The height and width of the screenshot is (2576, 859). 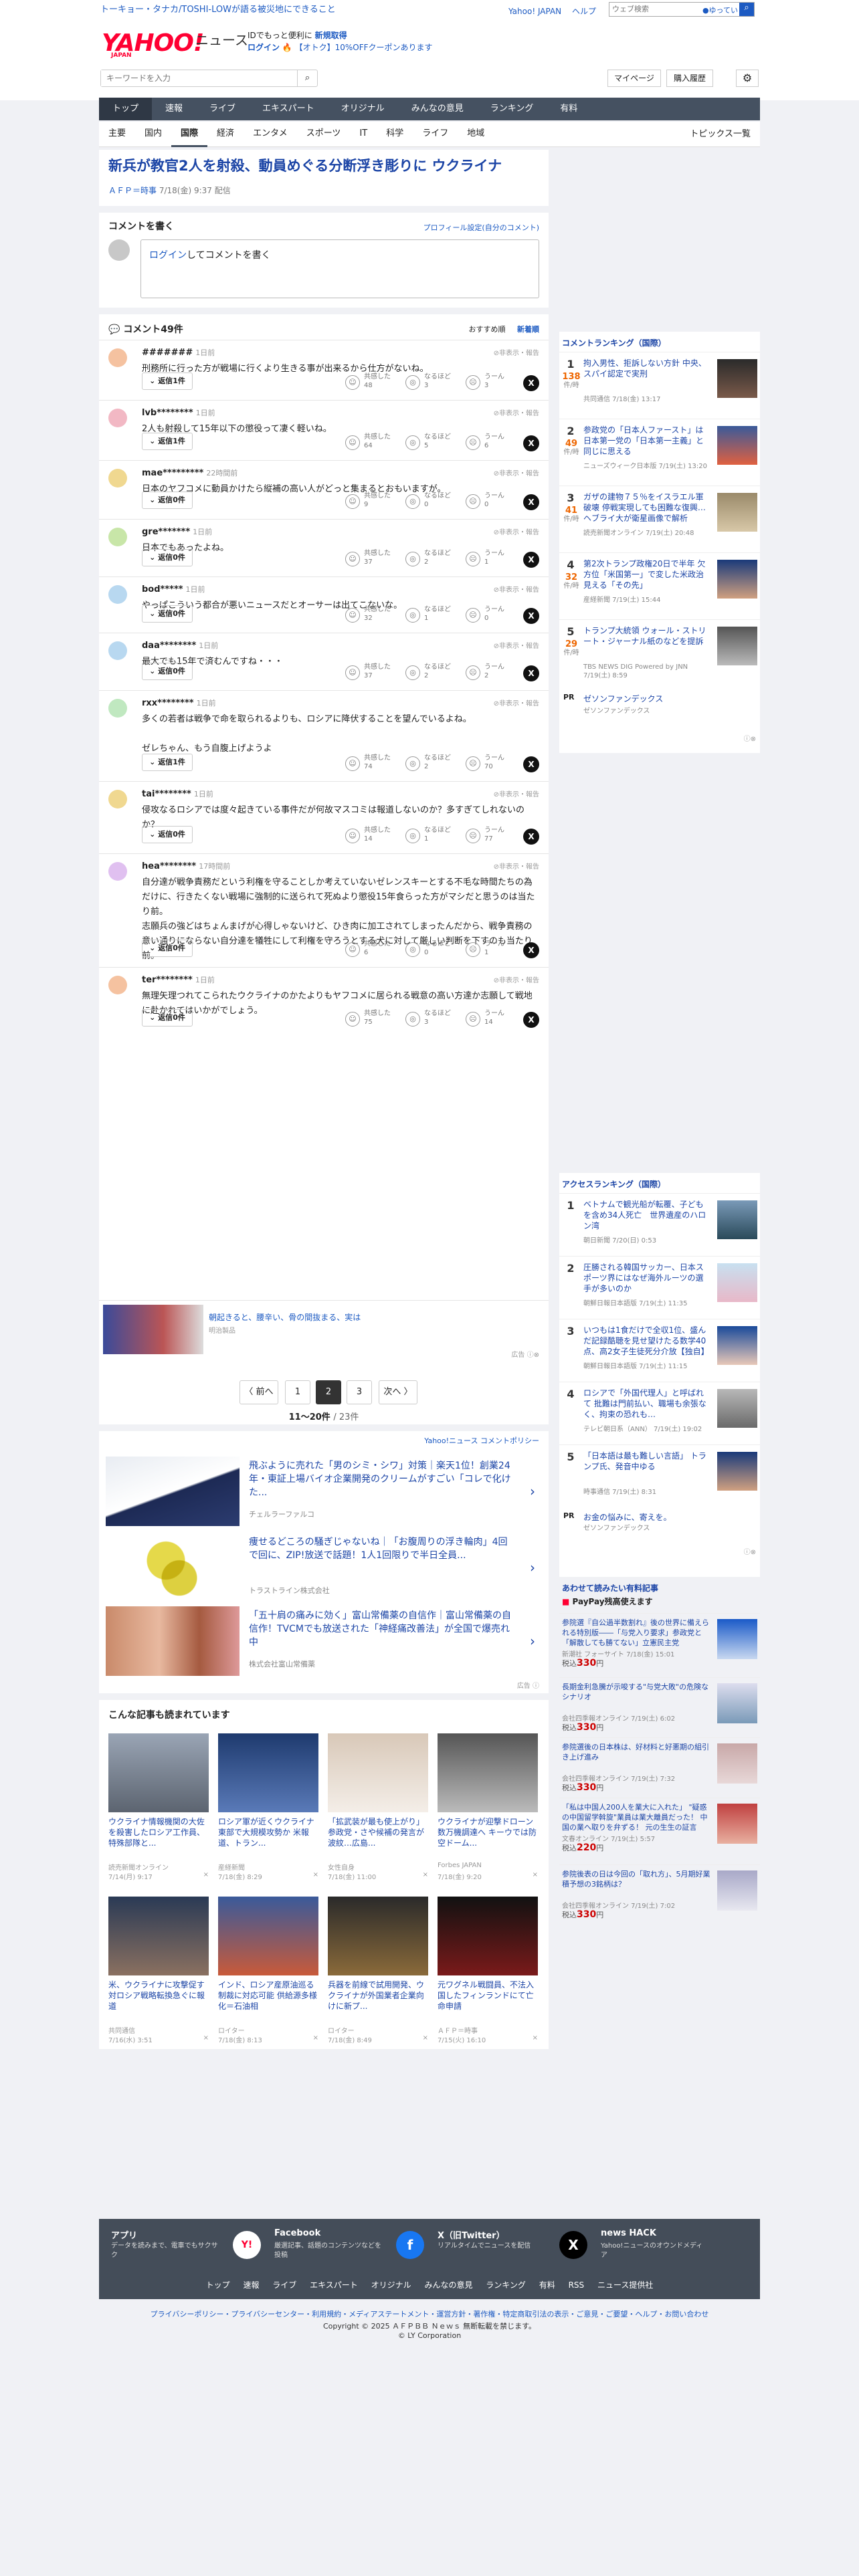 I want to click on nav-paid: 有料, so click(x=569, y=109).